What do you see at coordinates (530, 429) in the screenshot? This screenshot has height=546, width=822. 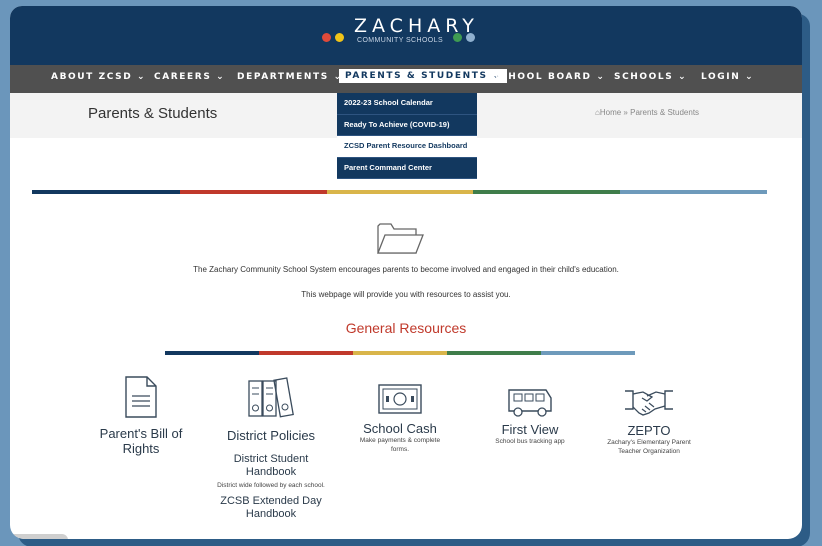 I see `resource-title: First View` at bounding box center [530, 429].